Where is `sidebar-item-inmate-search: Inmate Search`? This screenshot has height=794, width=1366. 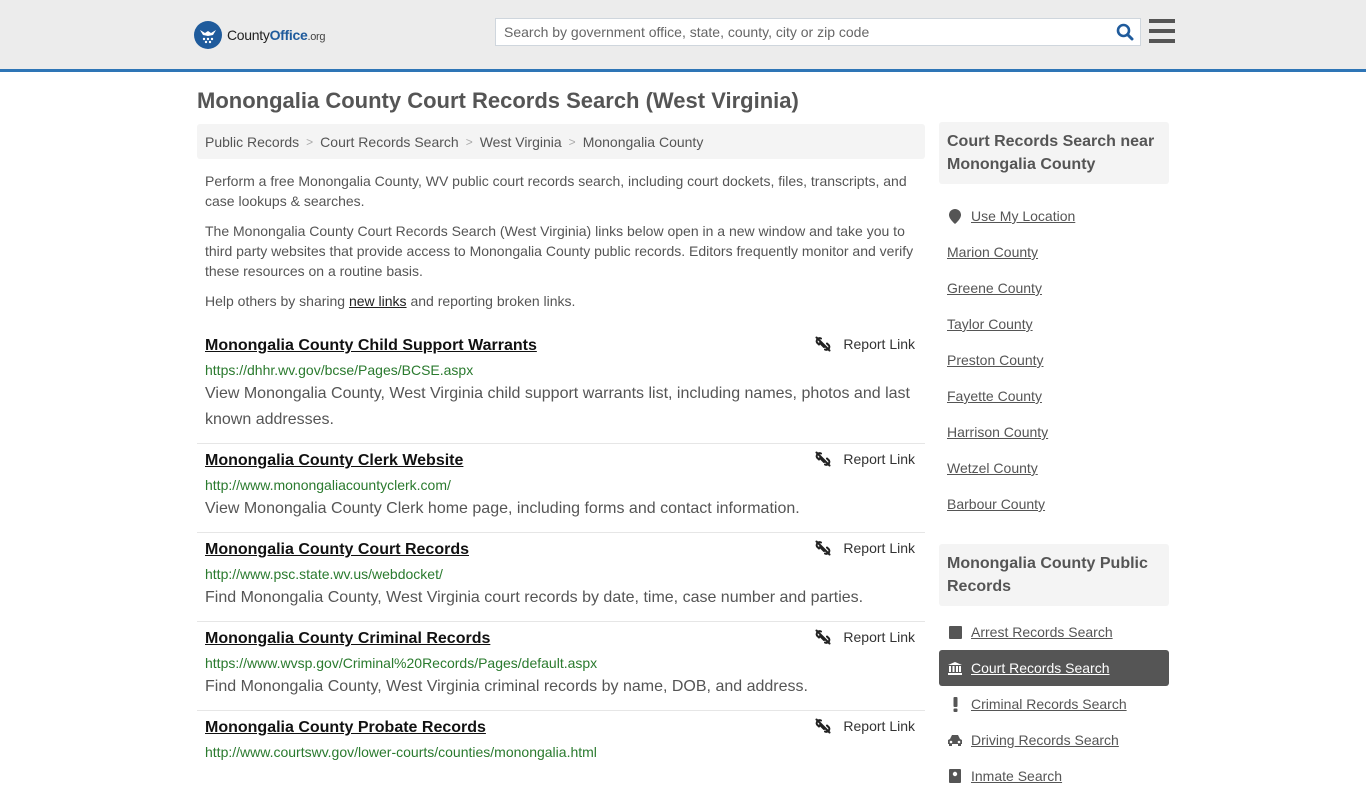 sidebar-item-inmate-search: Inmate Search is located at coordinates (1054, 776).